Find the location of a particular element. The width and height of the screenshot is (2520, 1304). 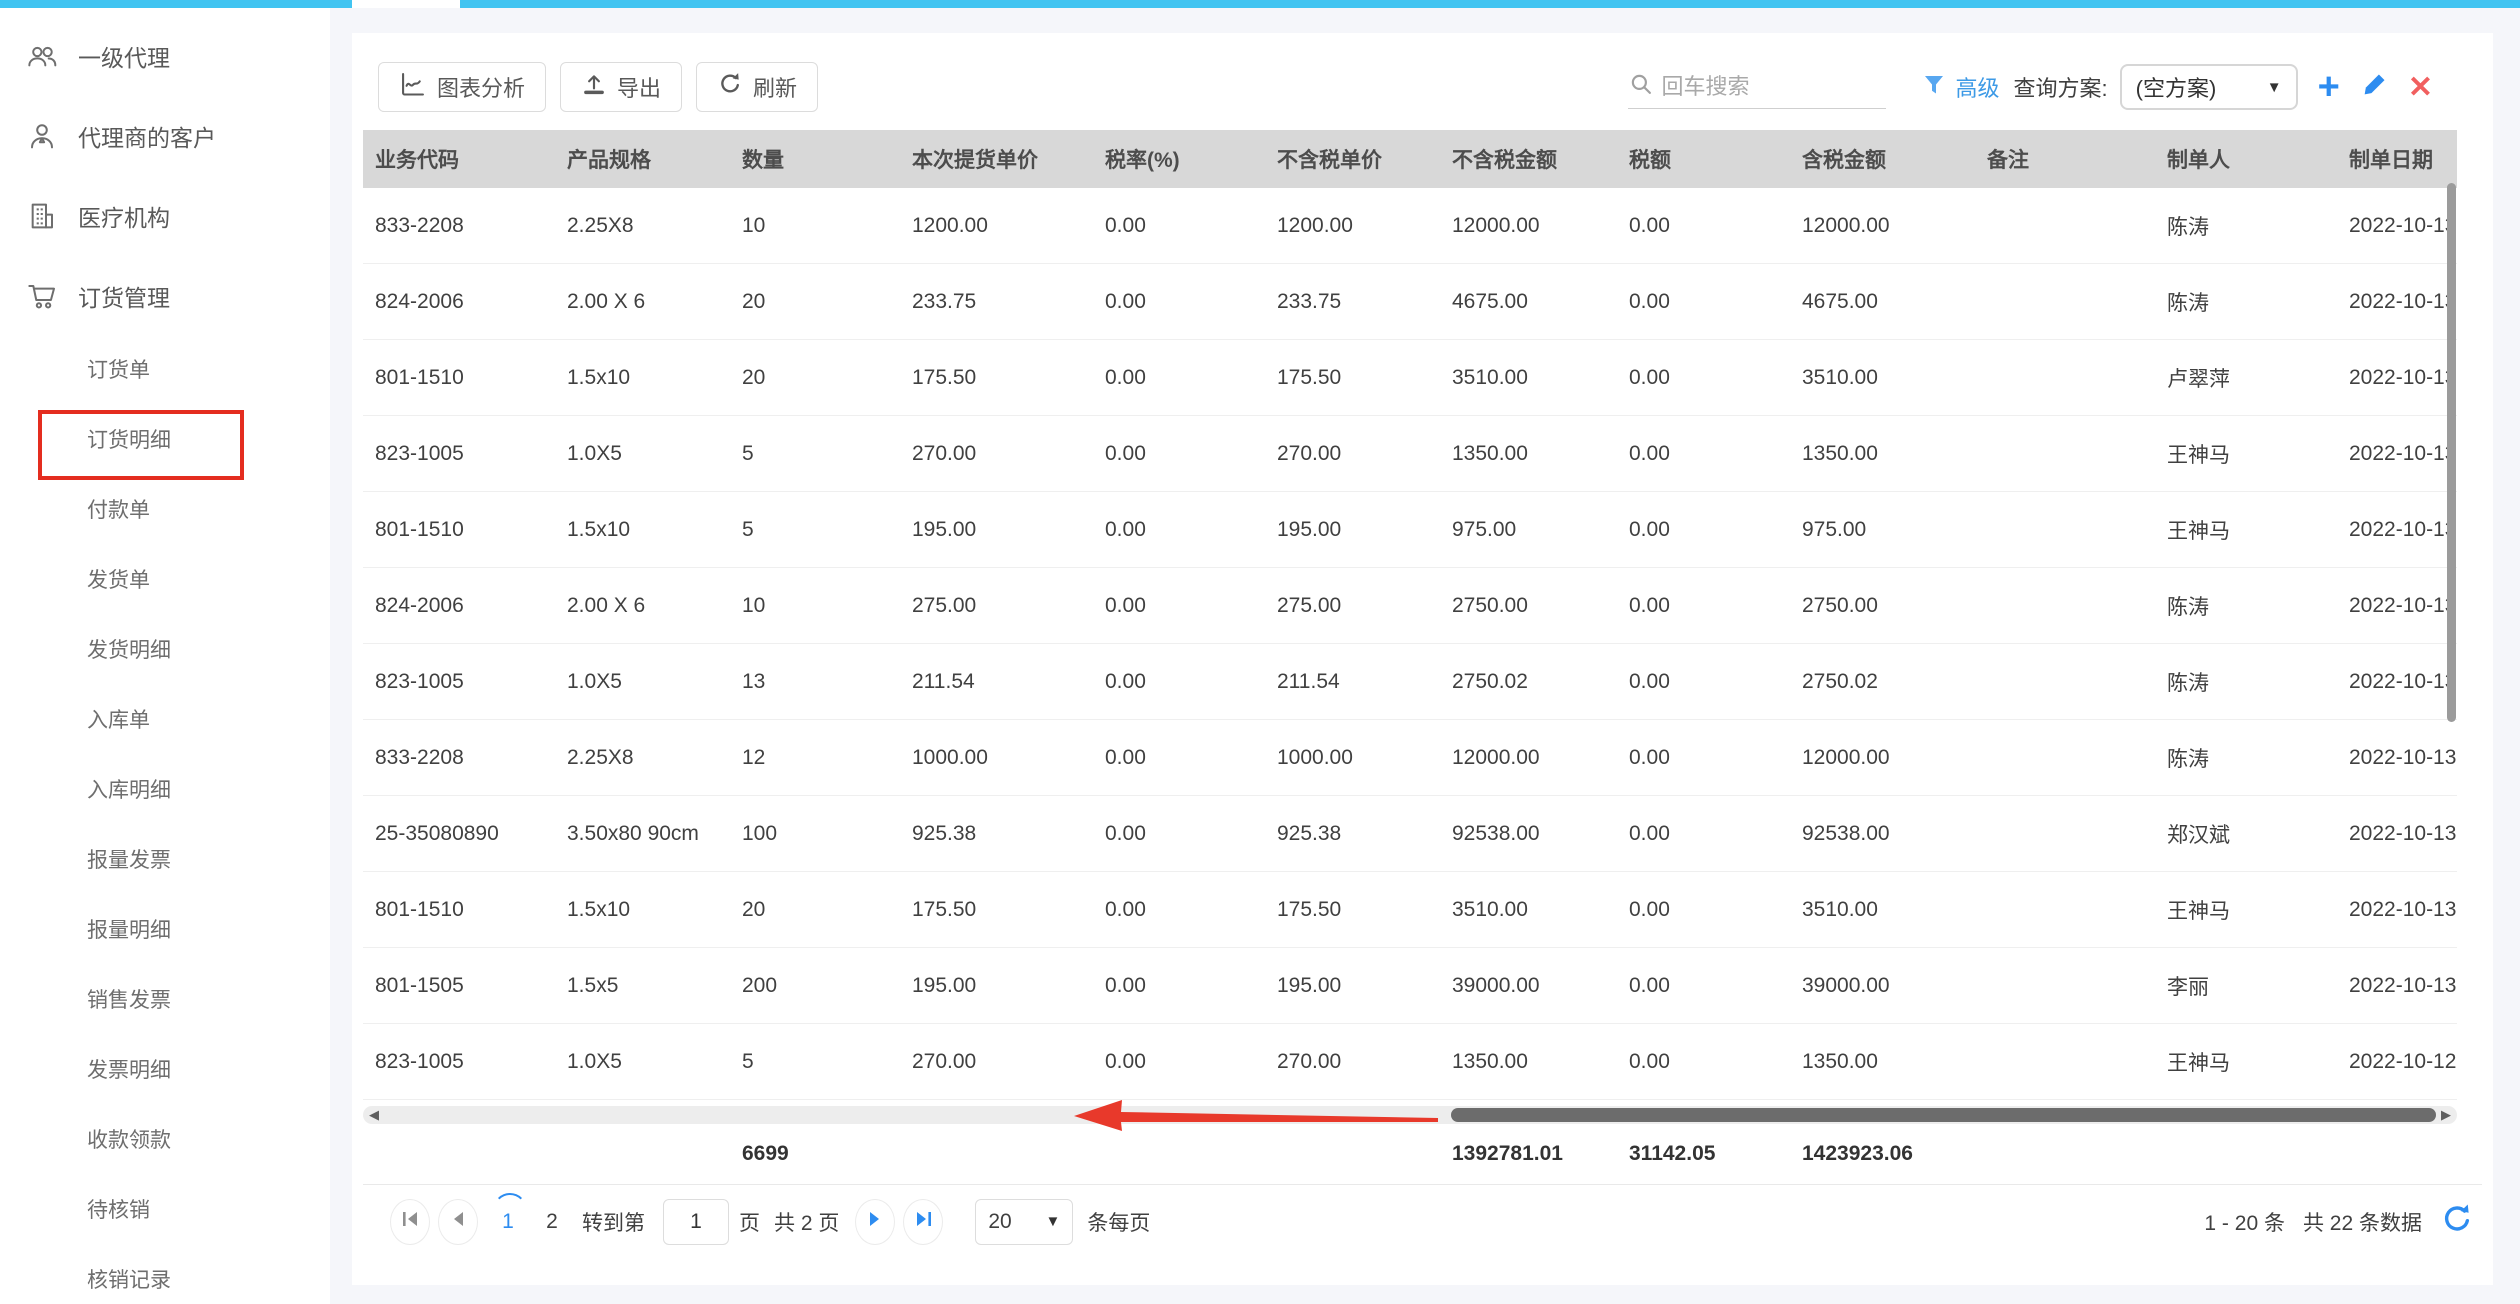

table-cell: 270.00 is located at coordinates (1309, 453).